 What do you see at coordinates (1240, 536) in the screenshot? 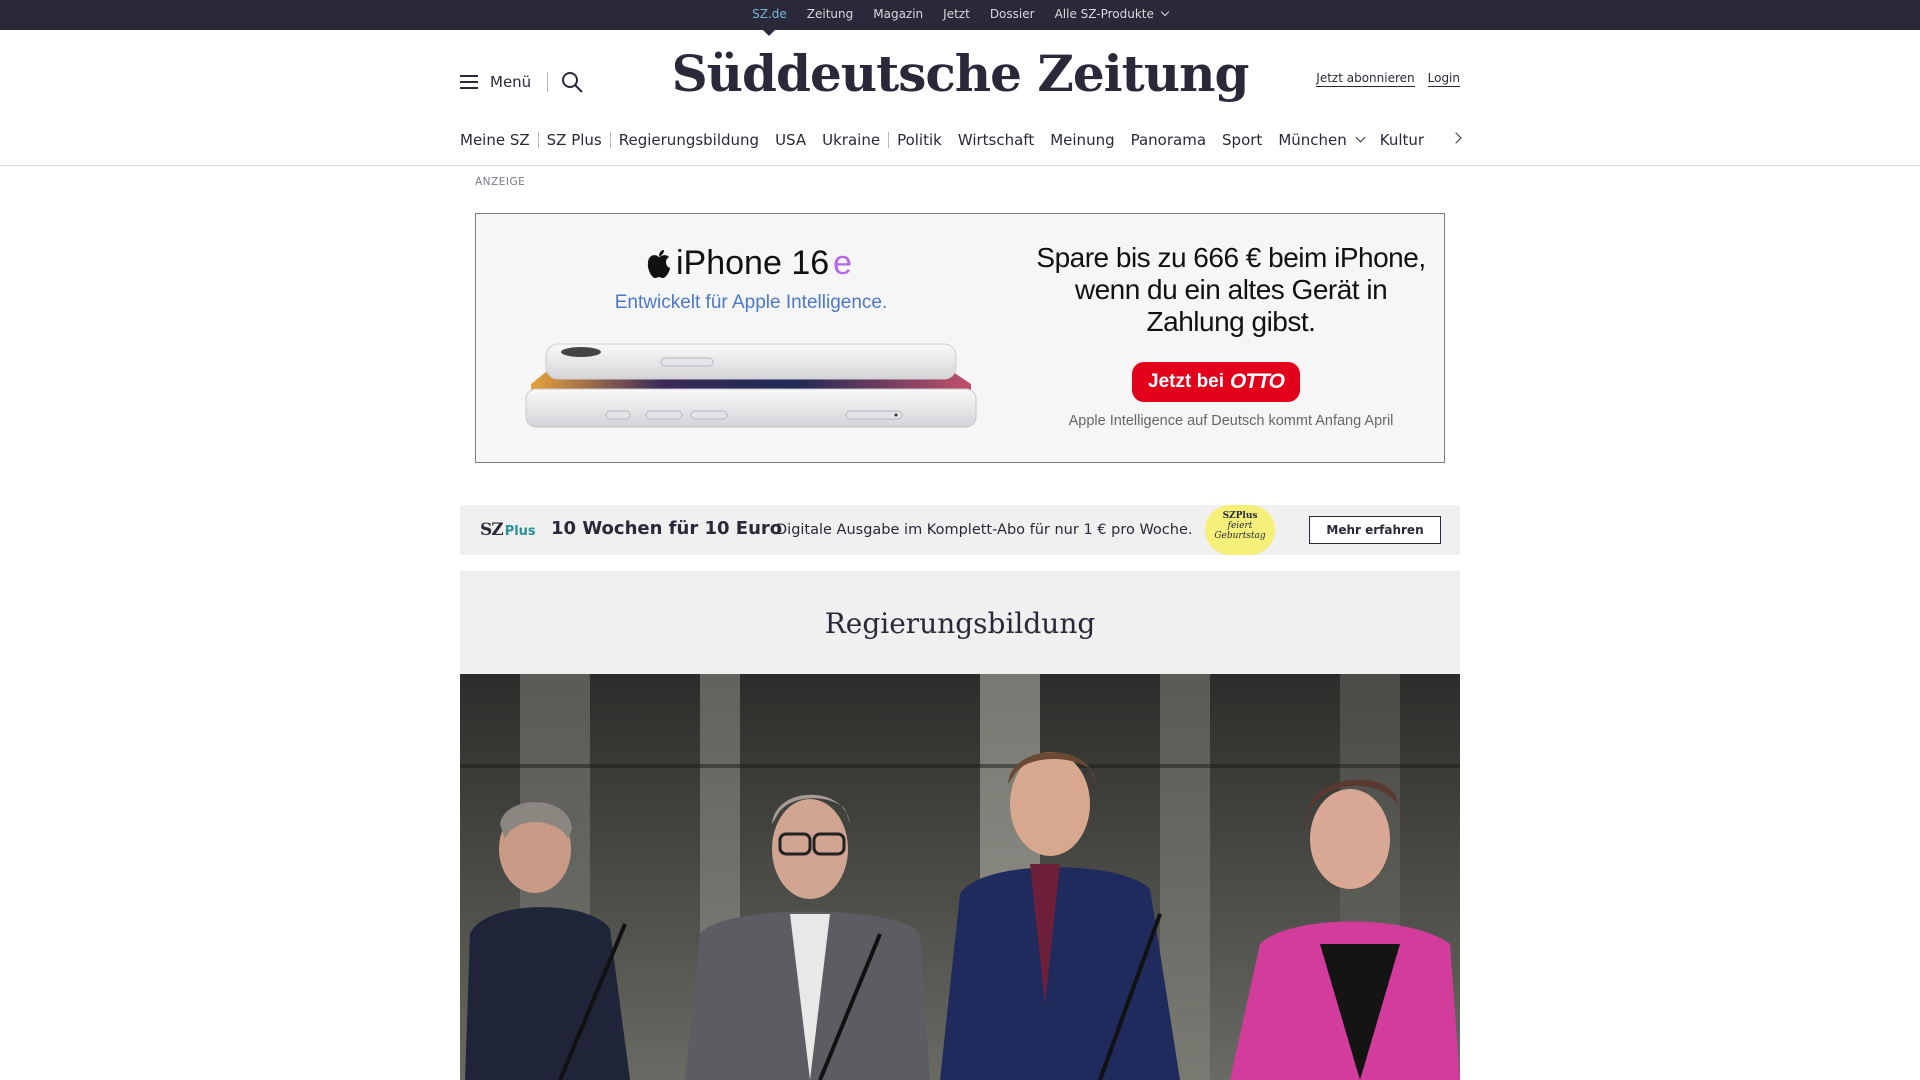
I see `badge-line-3: Geburtstag` at bounding box center [1240, 536].